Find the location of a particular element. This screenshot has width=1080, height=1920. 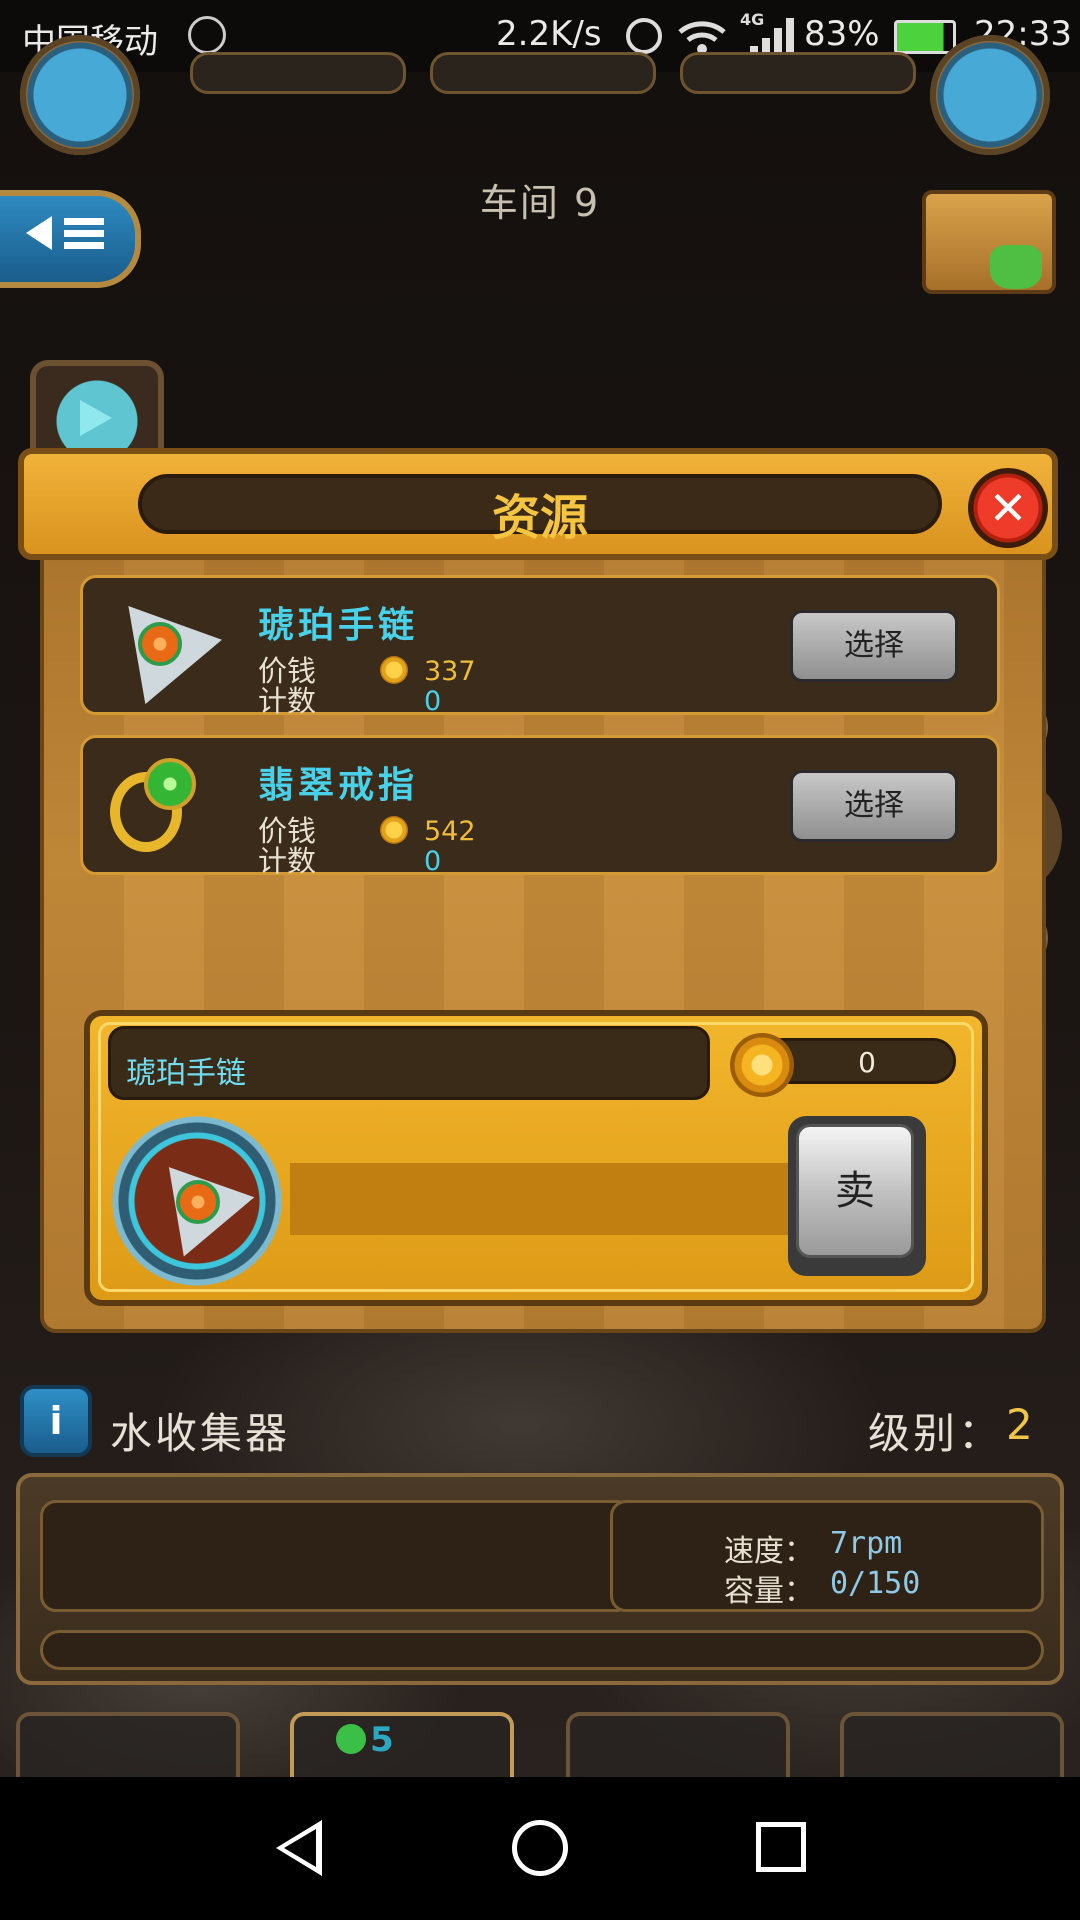

quantity-slider is located at coordinates (540, 1199).